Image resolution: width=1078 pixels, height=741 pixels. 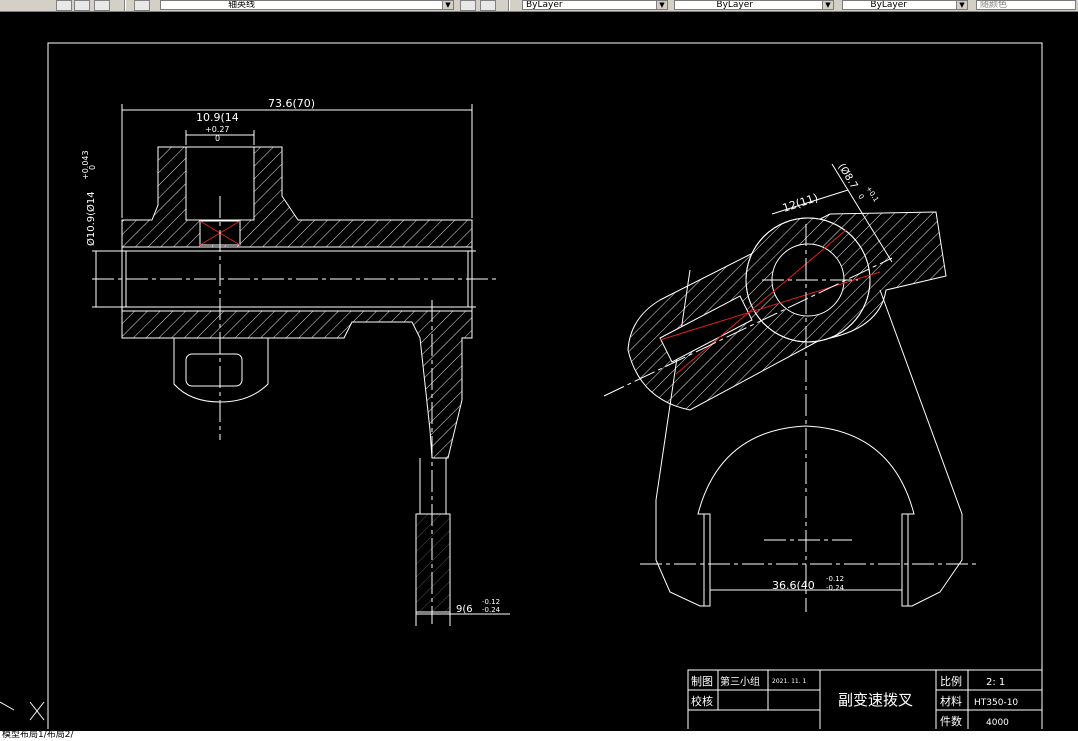 What do you see at coordinates (888, 5) in the screenshot?
I see `lineweight-value: ByLayer` at bounding box center [888, 5].